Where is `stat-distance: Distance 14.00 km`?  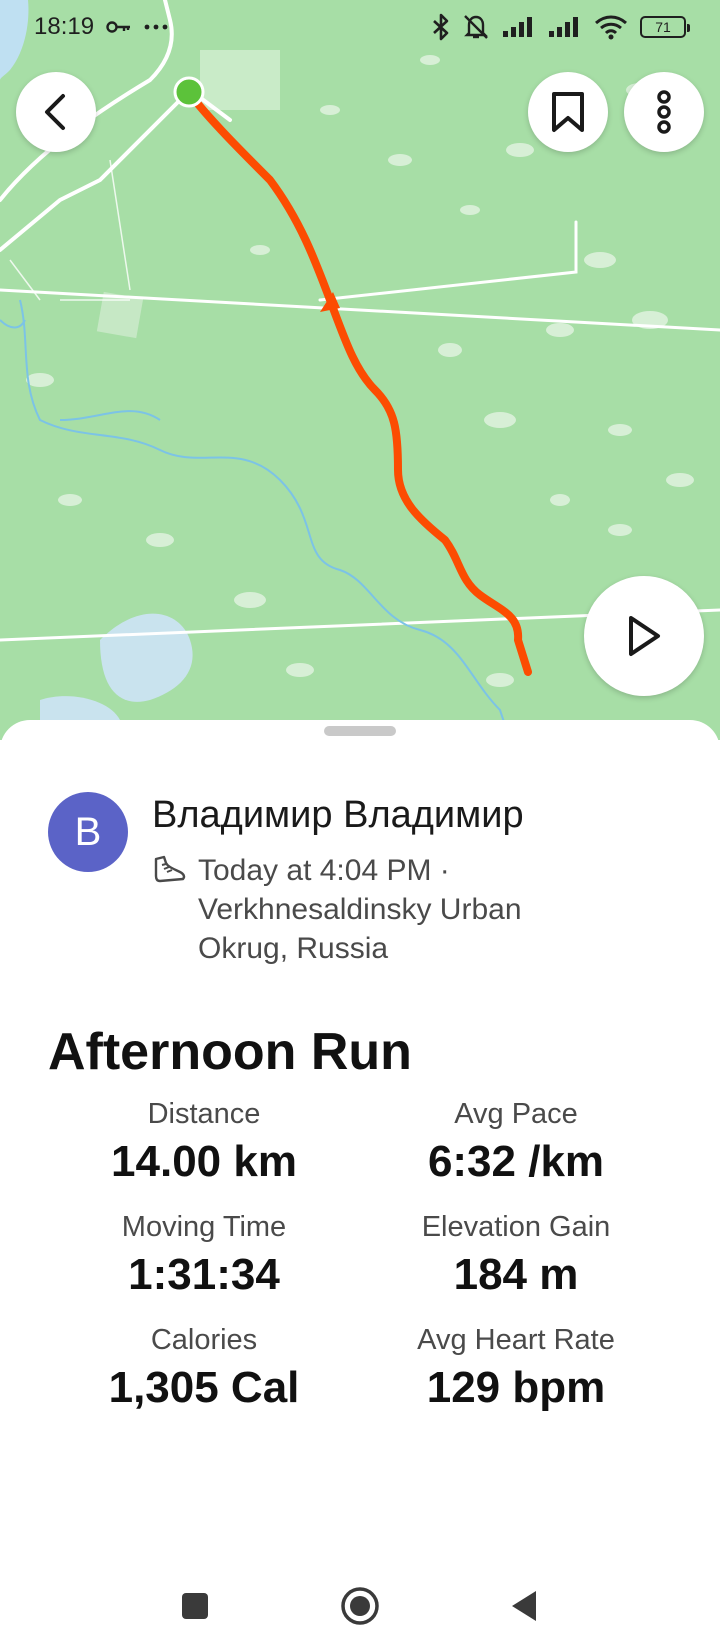 stat-distance: Distance 14.00 km is located at coordinates (204, 1142).